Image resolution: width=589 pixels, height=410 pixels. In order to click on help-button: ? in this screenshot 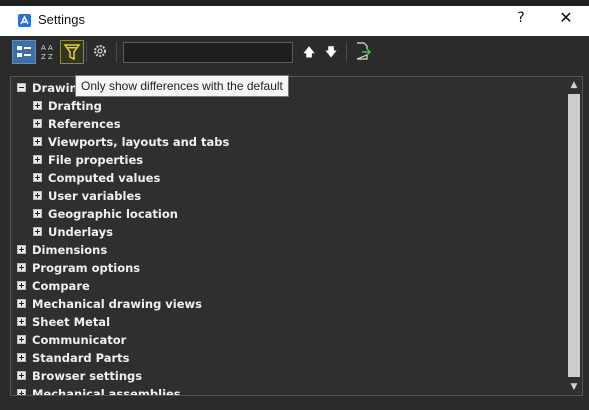, I will do `click(521, 18)`.